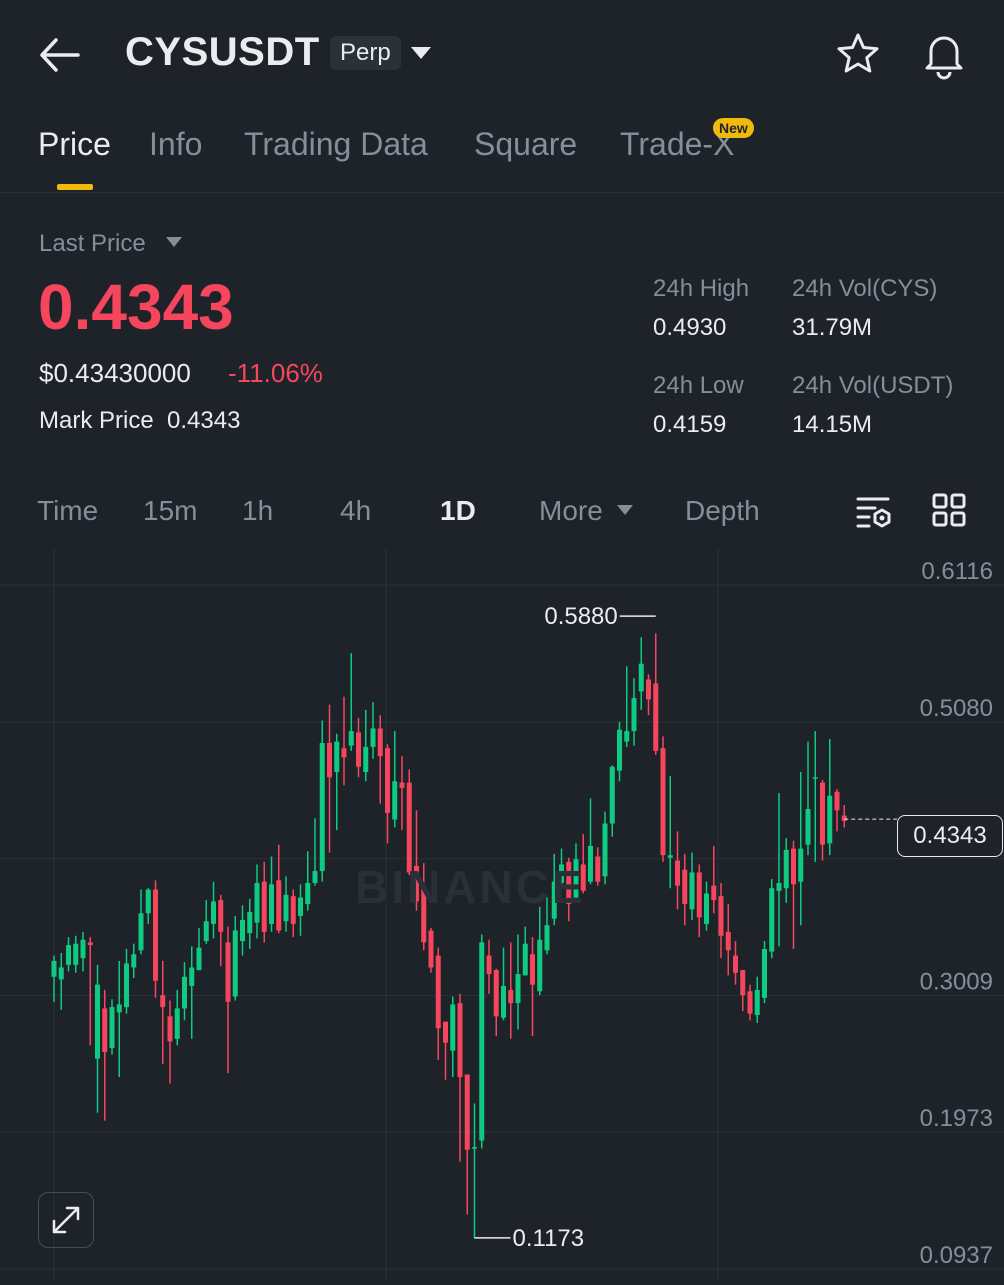  Describe the element at coordinates (690, 327) in the screenshot. I see `high-24h-value: 0.4930` at that location.